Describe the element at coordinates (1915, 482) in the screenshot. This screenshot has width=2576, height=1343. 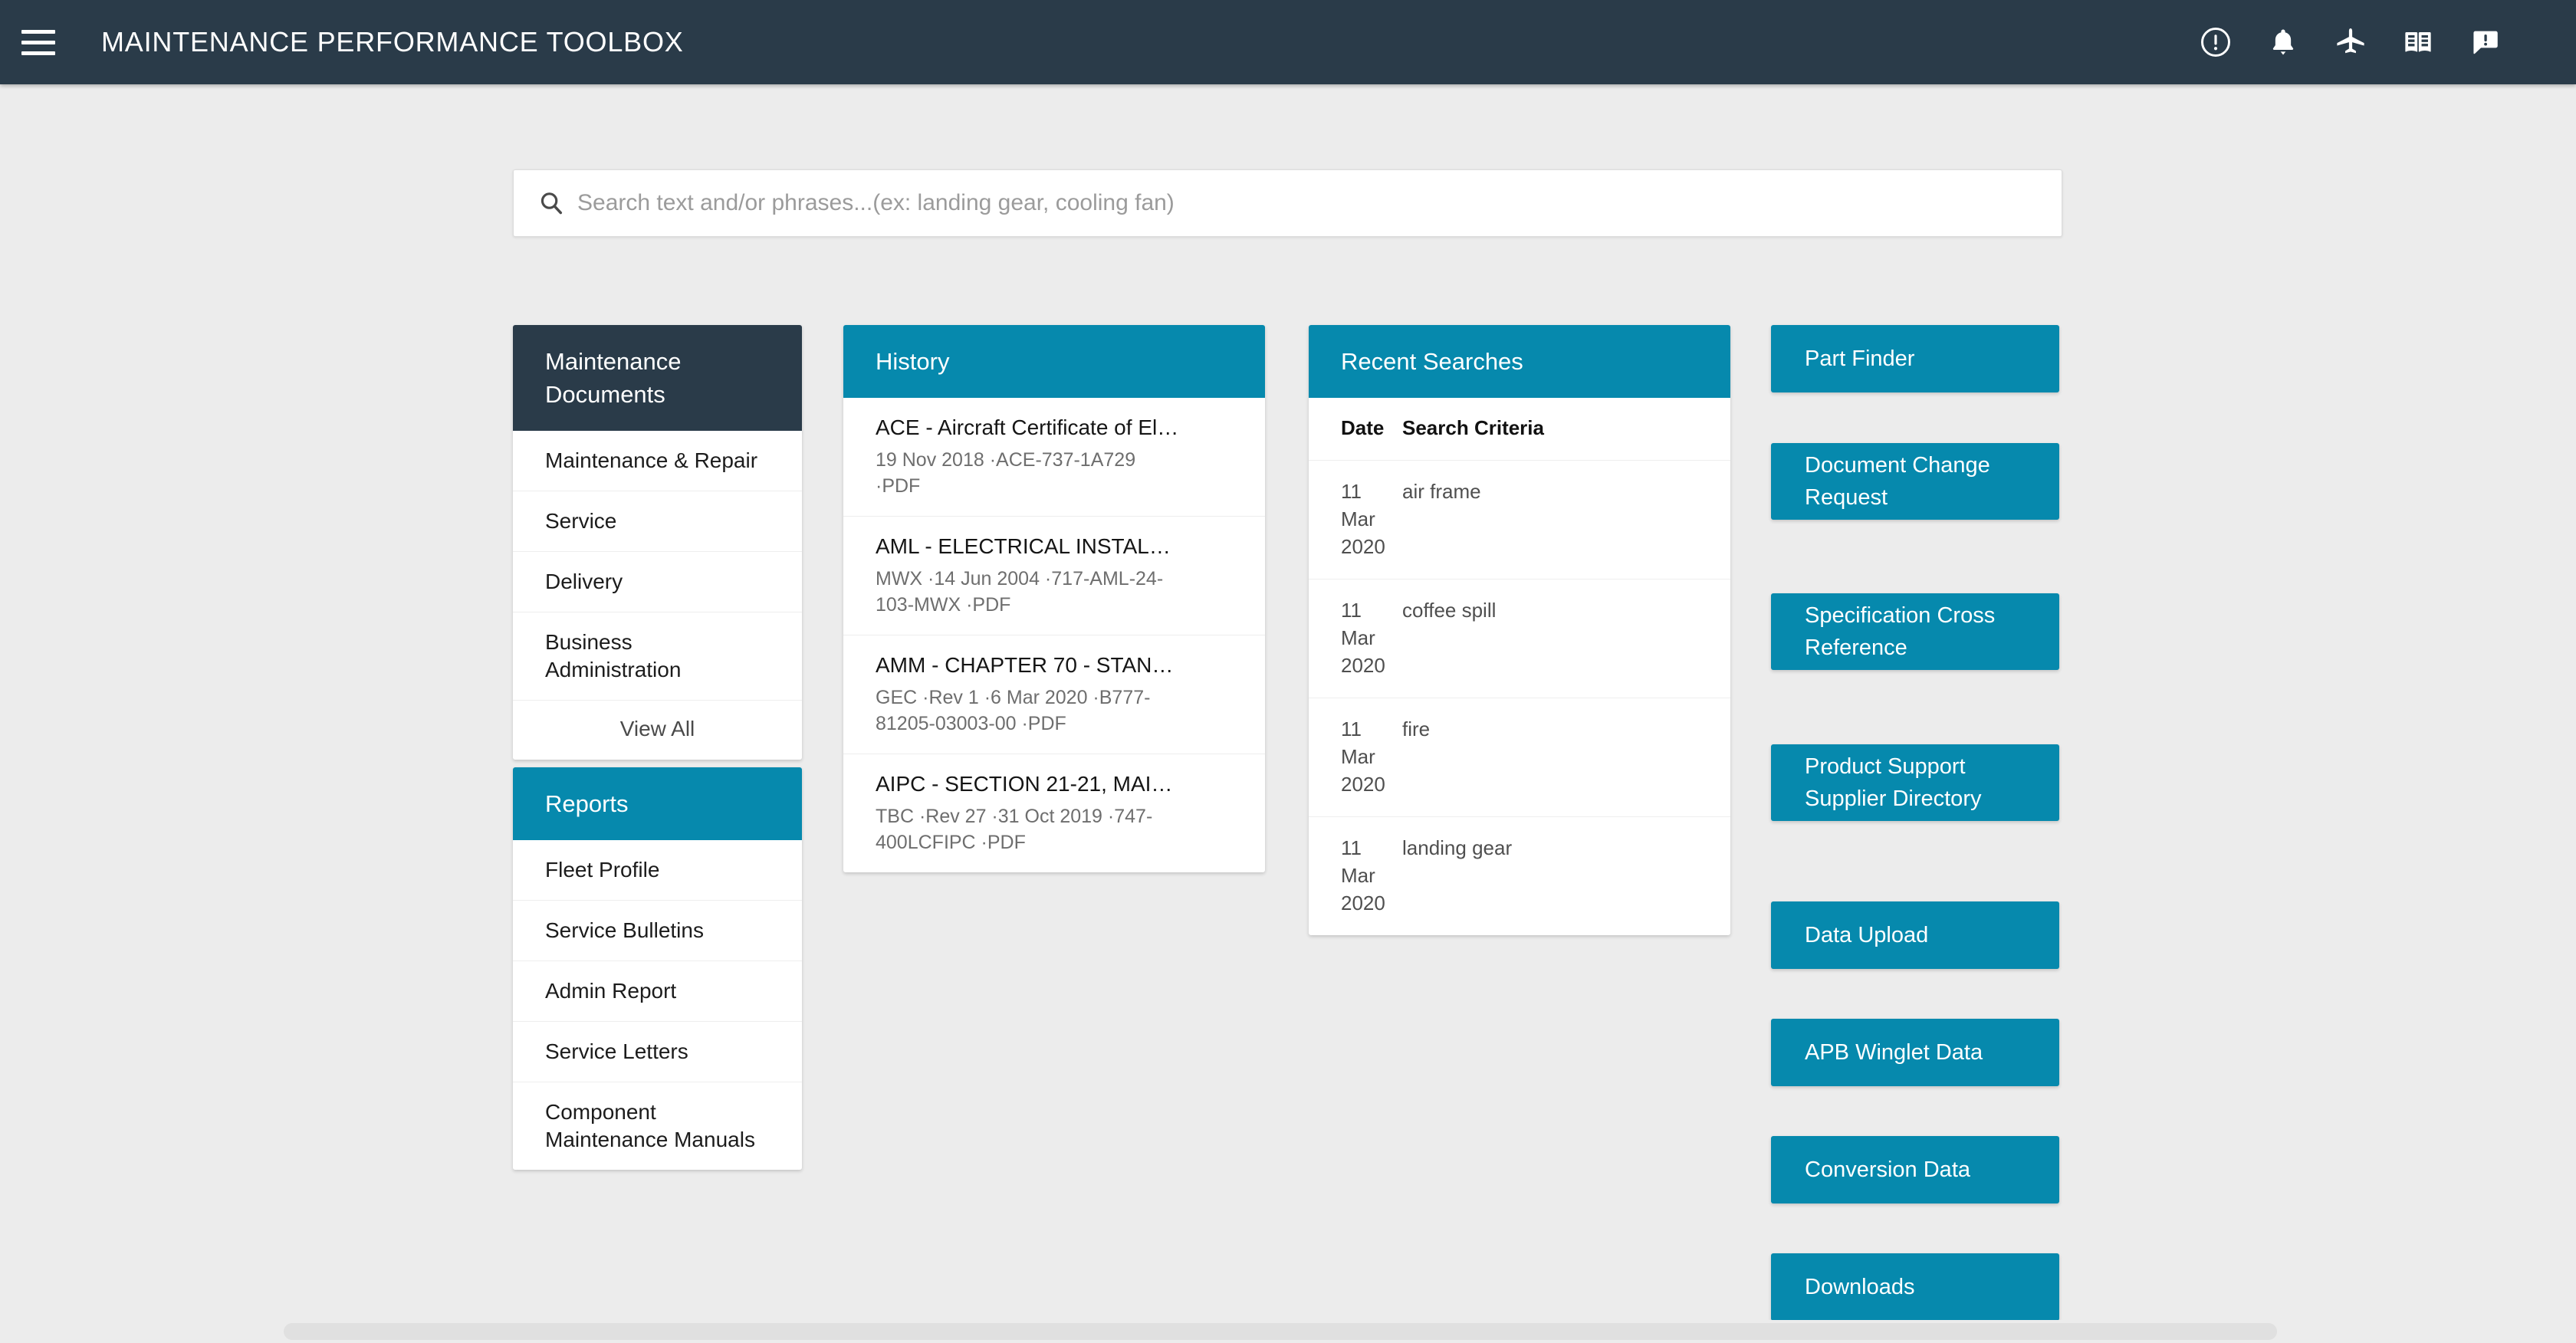
I see `document-change-request-button: Document Change Request` at that location.